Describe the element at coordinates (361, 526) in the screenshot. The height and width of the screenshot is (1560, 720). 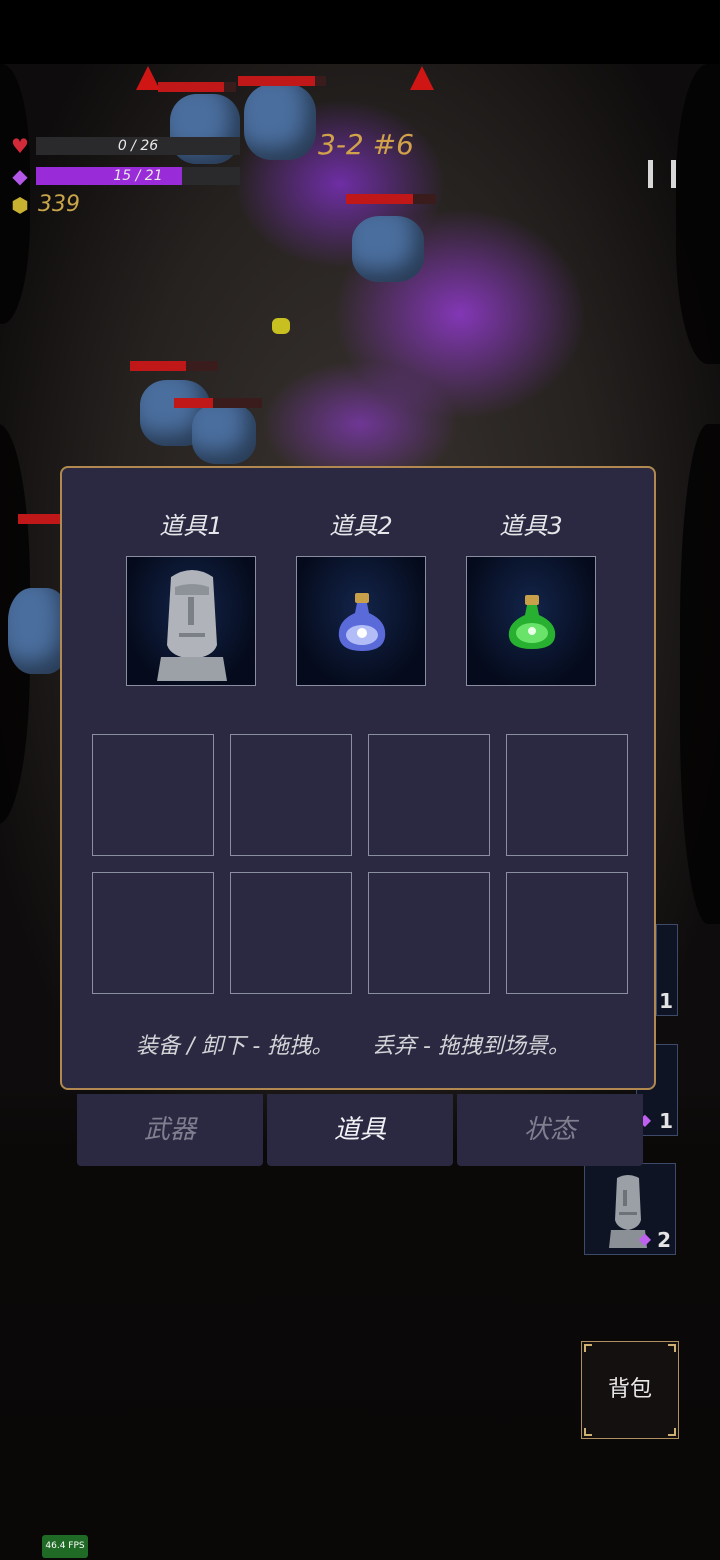
I see `slot-title-2: 道具2` at that location.